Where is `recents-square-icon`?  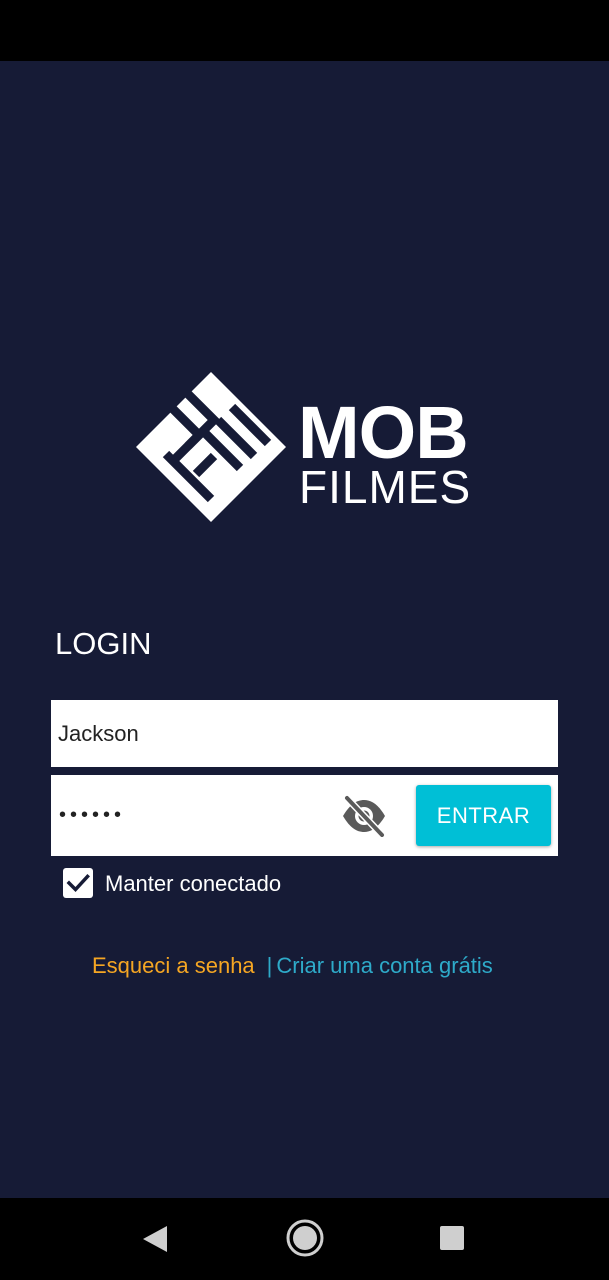 recents-square-icon is located at coordinates (452, 1238).